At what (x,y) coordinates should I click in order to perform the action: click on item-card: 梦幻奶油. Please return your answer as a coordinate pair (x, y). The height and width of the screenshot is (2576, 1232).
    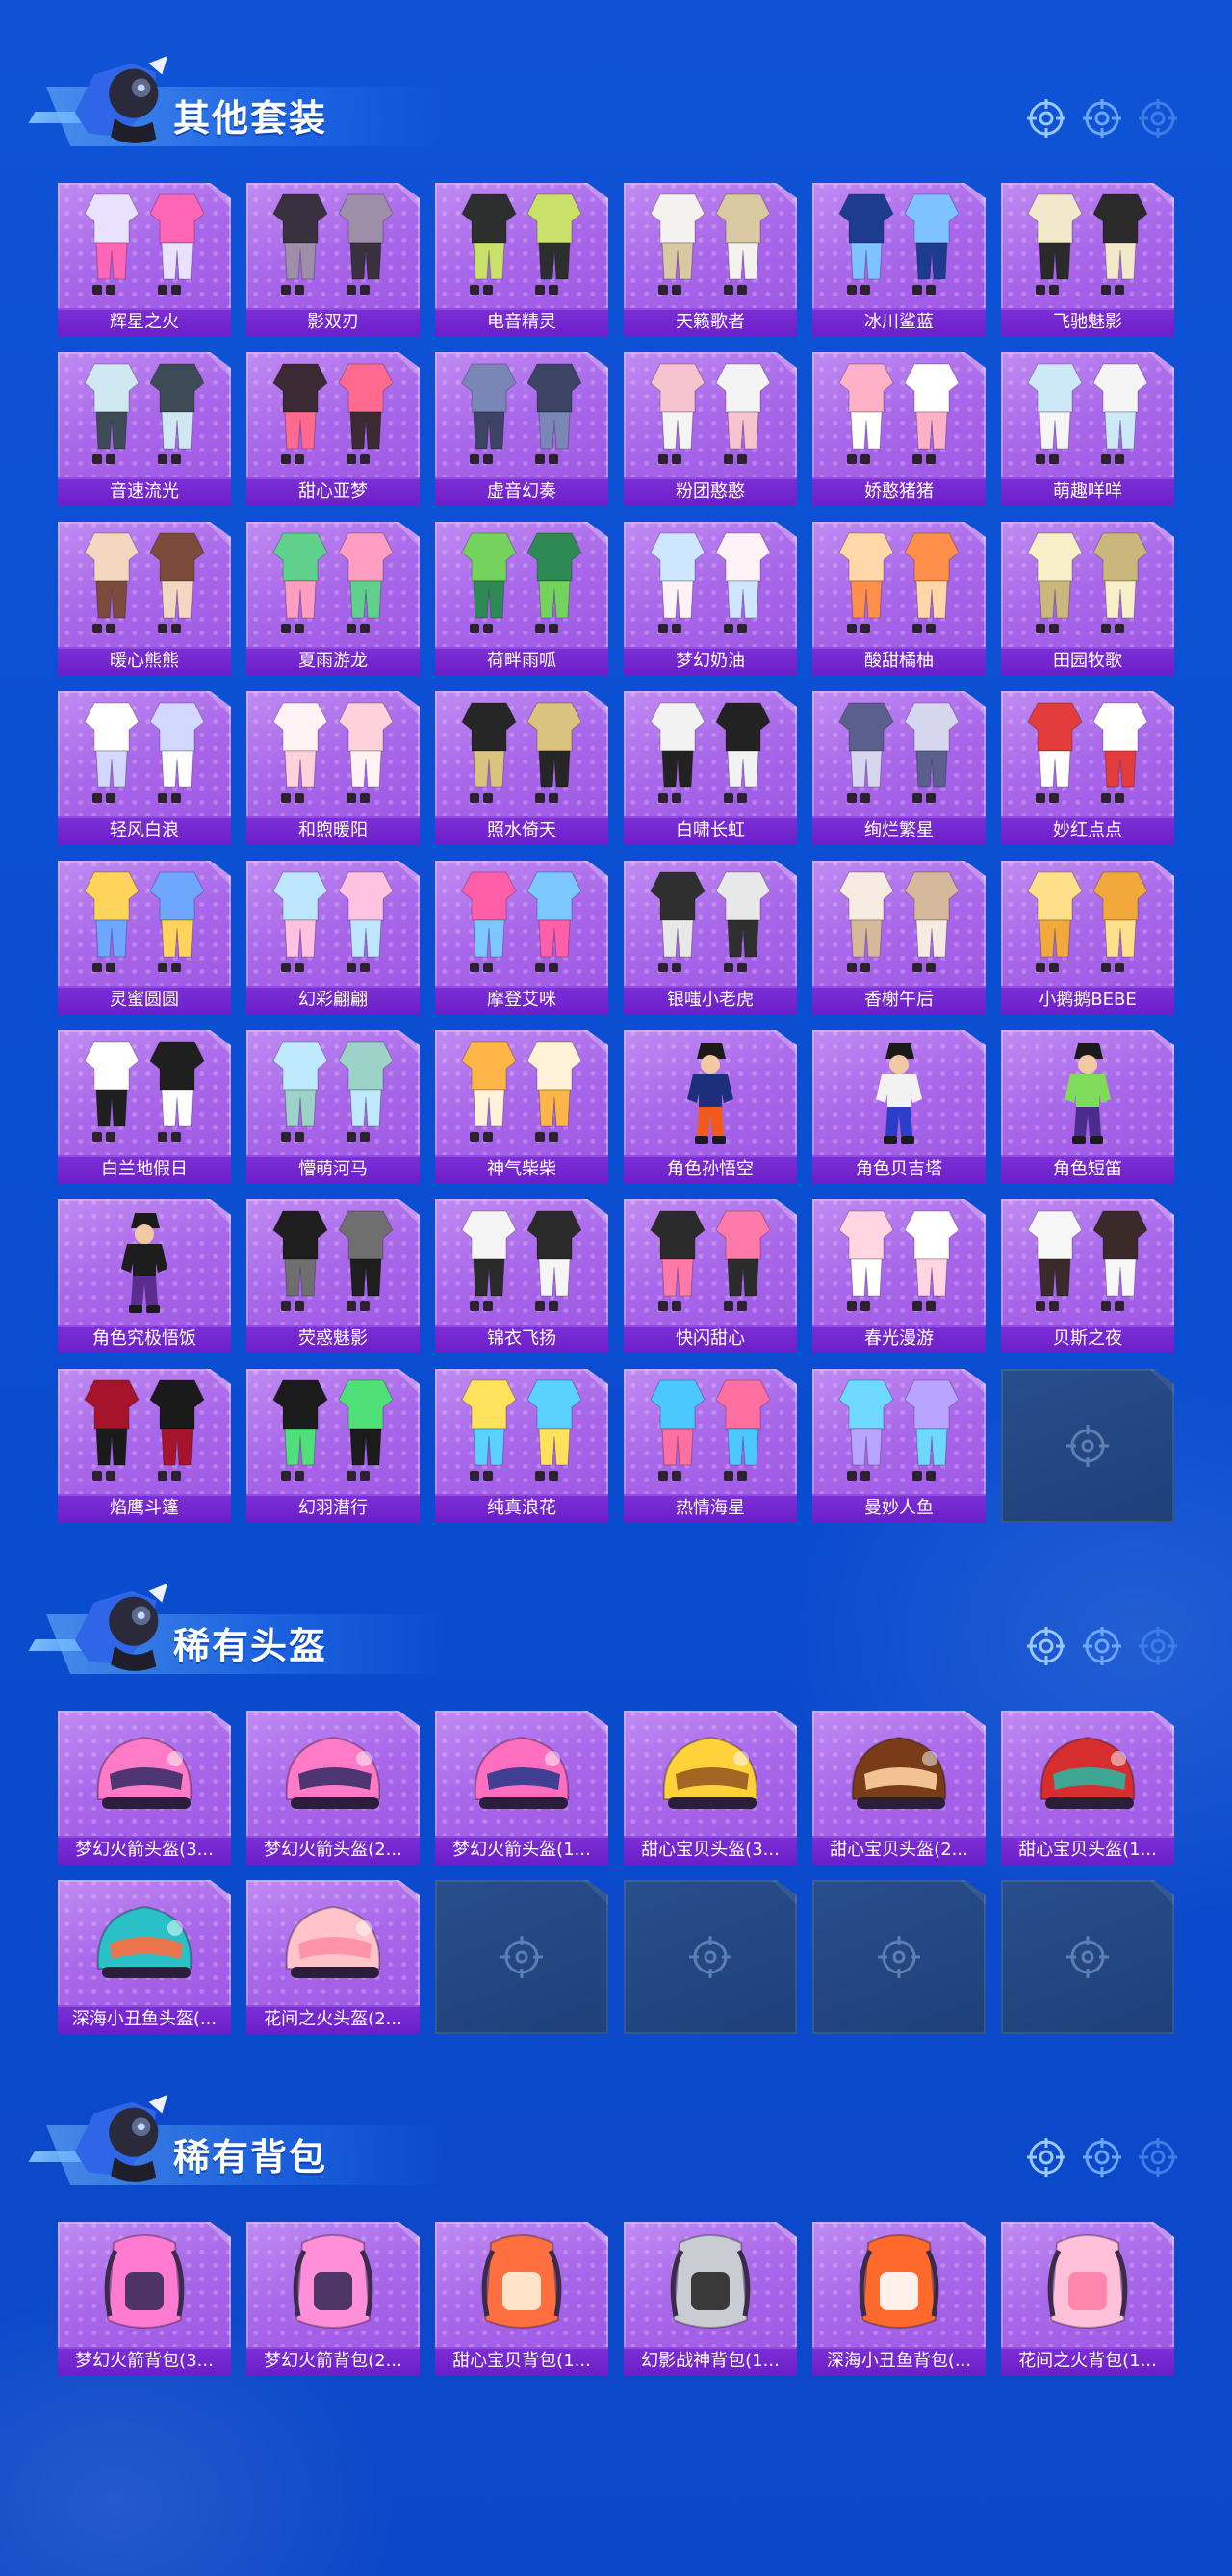
    Looking at the image, I should click on (710, 599).